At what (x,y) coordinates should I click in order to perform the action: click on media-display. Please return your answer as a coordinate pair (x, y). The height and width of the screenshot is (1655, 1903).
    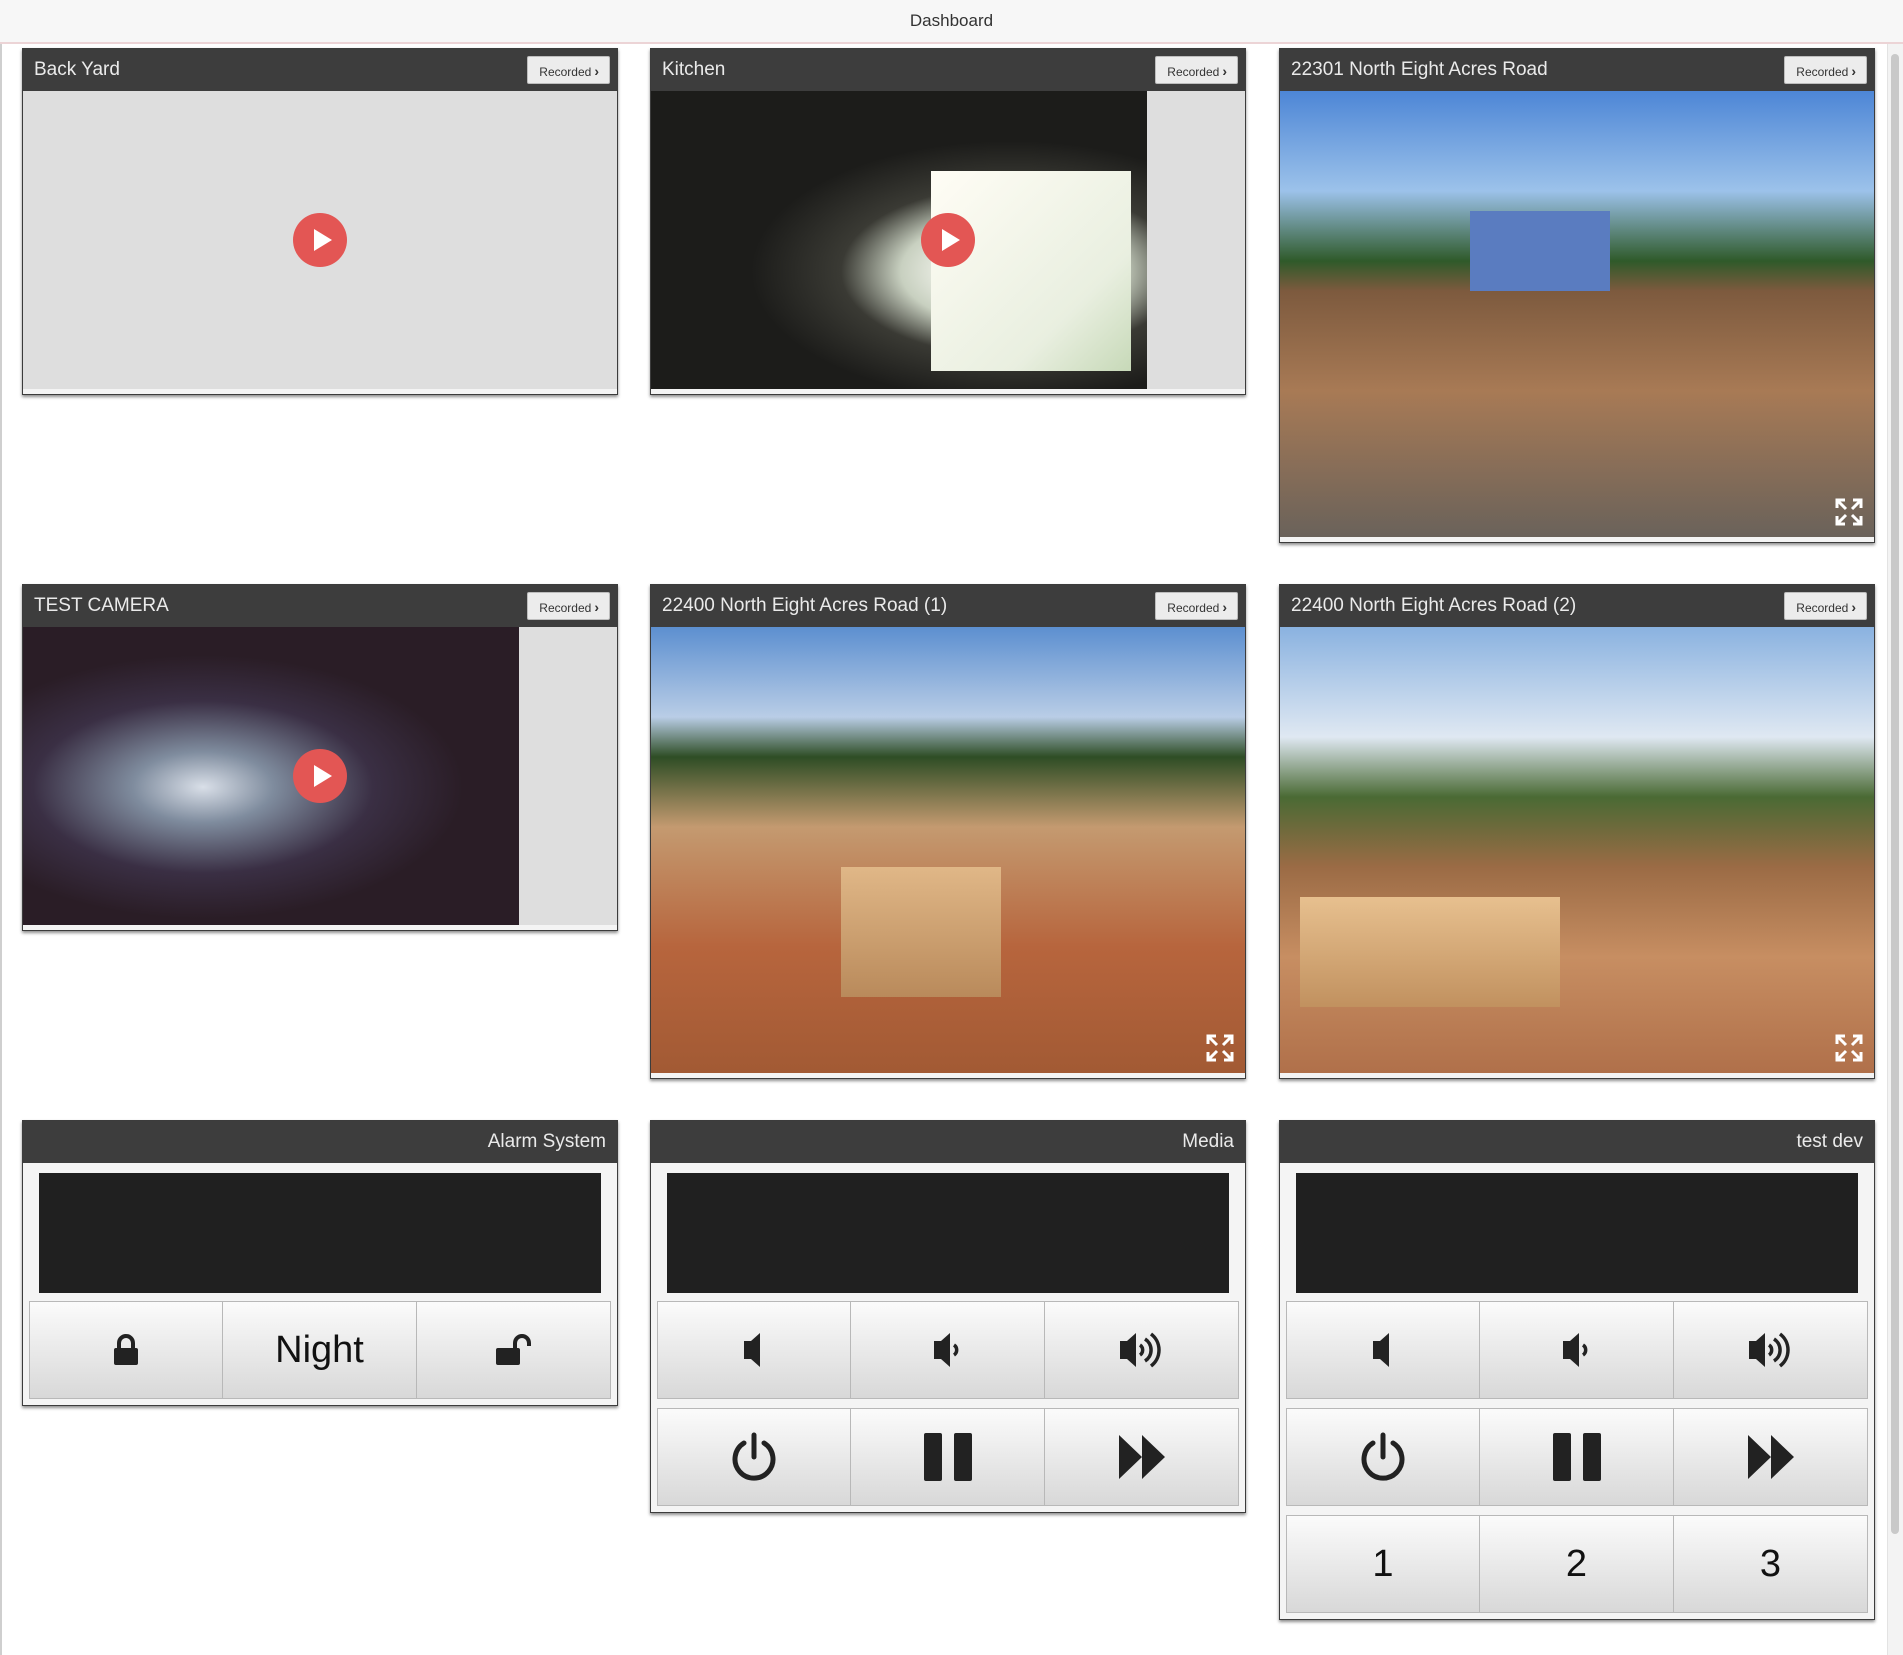
    Looking at the image, I should click on (948, 1233).